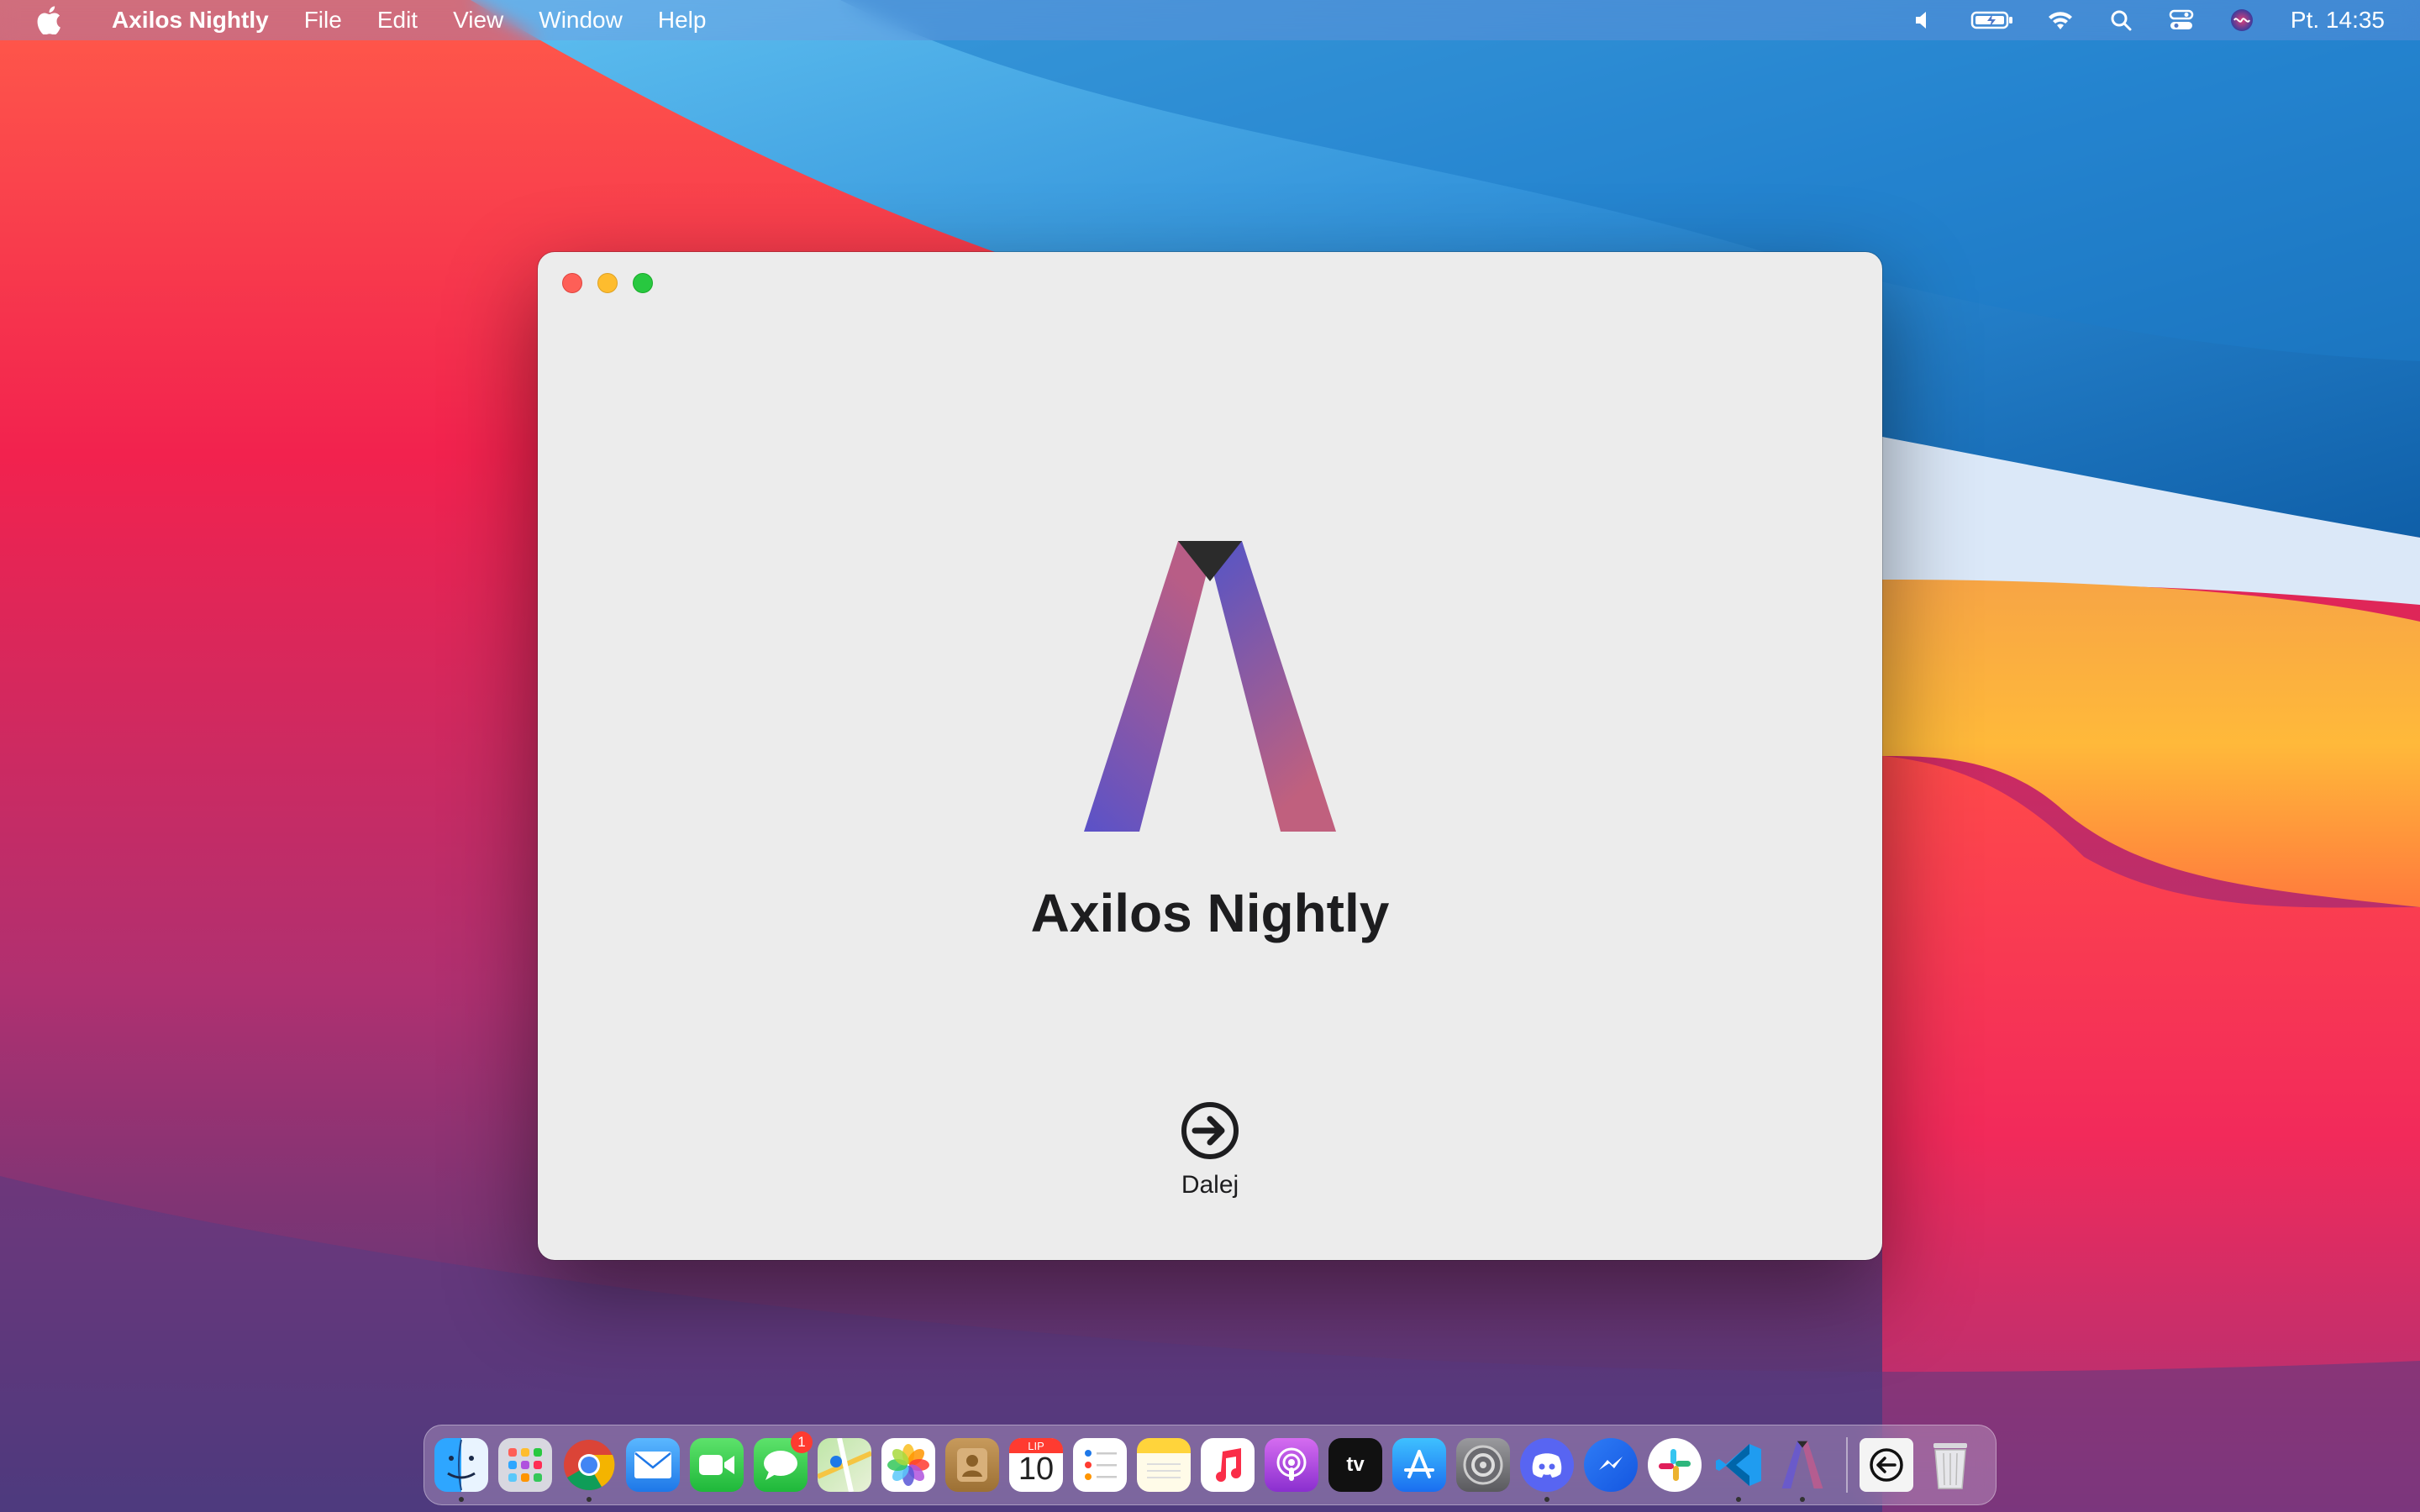 The width and height of the screenshot is (2420, 1512). What do you see at coordinates (525, 1465) in the screenshot?
I see `launchpad-icon` at bounding box center [525, 1465].